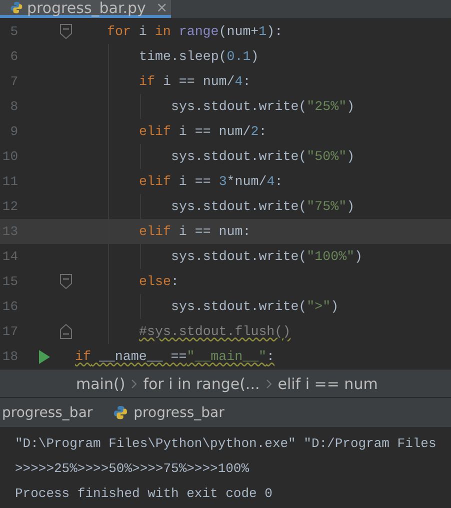 This screenshot has width=451, height=508. What do you see at coordinates (159, 281) in the screenshot?
I see `code-line: else:` at bounding box center [159, 281].